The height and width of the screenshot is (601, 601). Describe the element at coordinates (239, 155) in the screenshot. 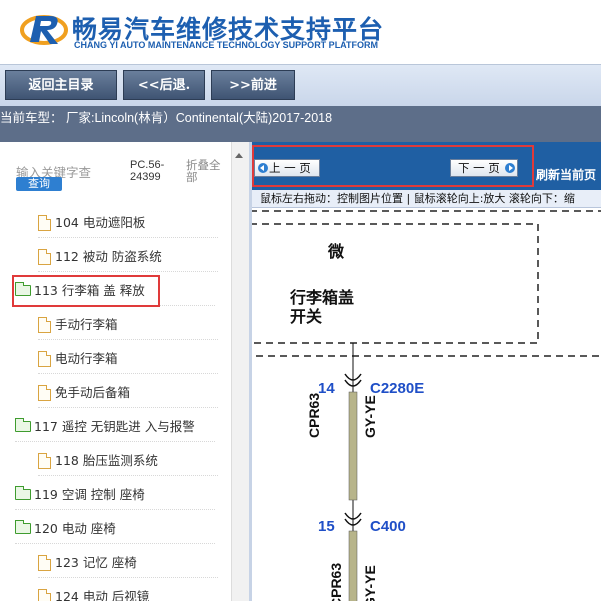

I see `scroll-up-arrow-icon` at that location.